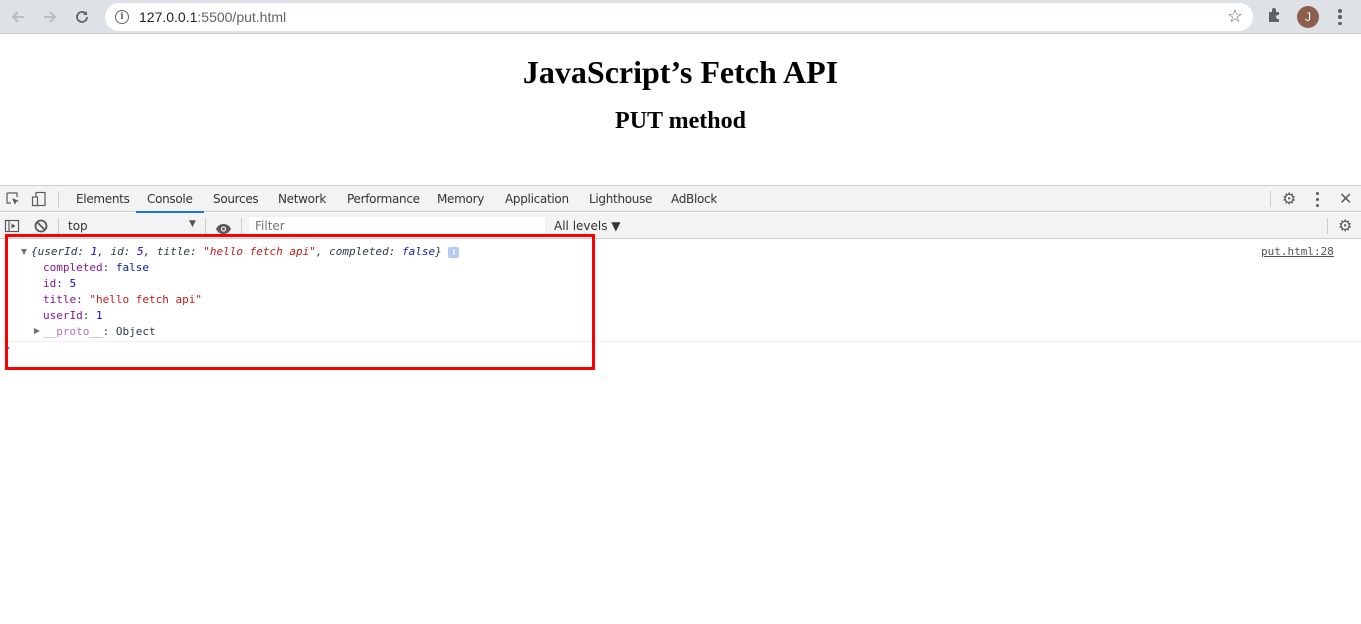  I want to click on arrow-right-icon, so click(50, 17).